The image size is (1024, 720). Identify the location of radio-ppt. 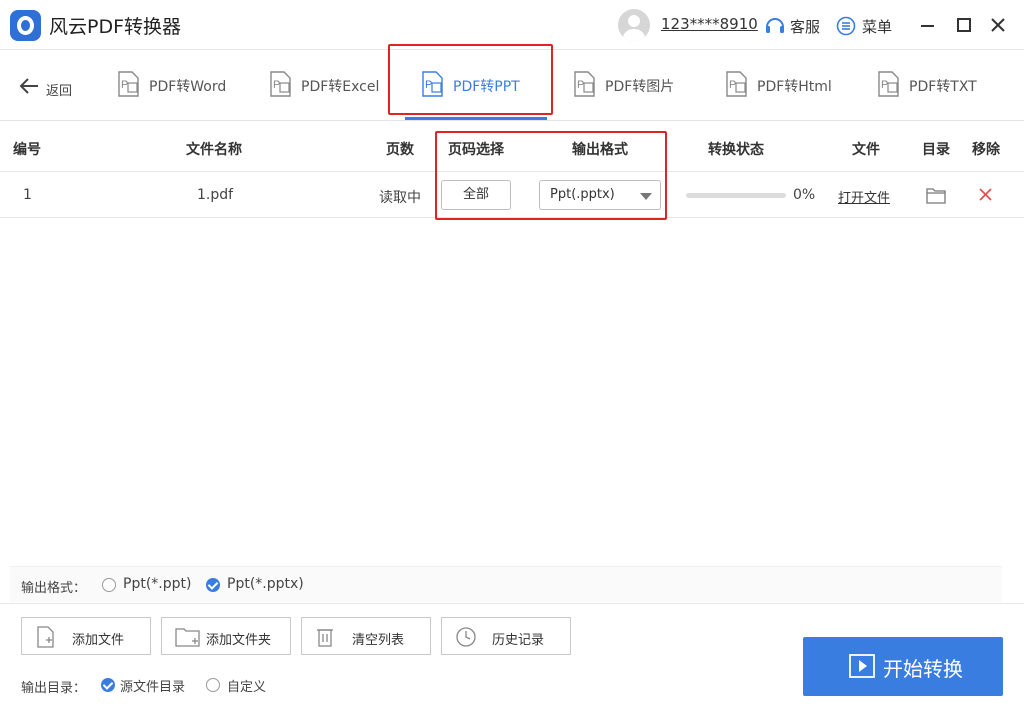
(109, 585).